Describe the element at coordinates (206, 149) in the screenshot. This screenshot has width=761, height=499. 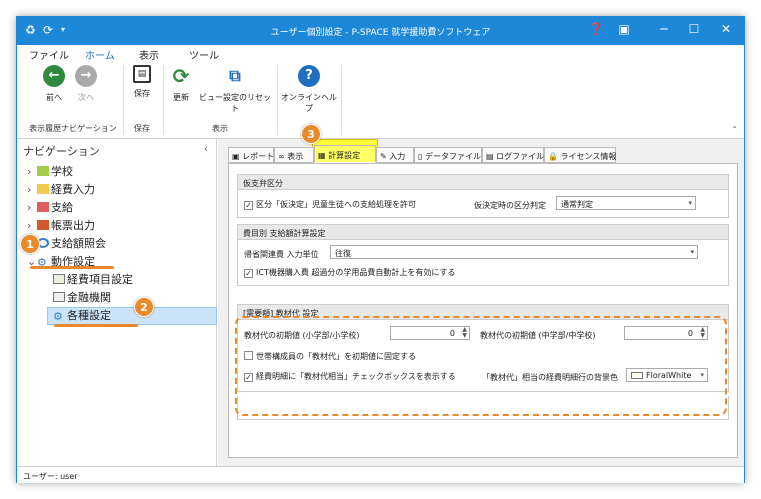
I see `collapse-pane-icon: ‹` at that location.